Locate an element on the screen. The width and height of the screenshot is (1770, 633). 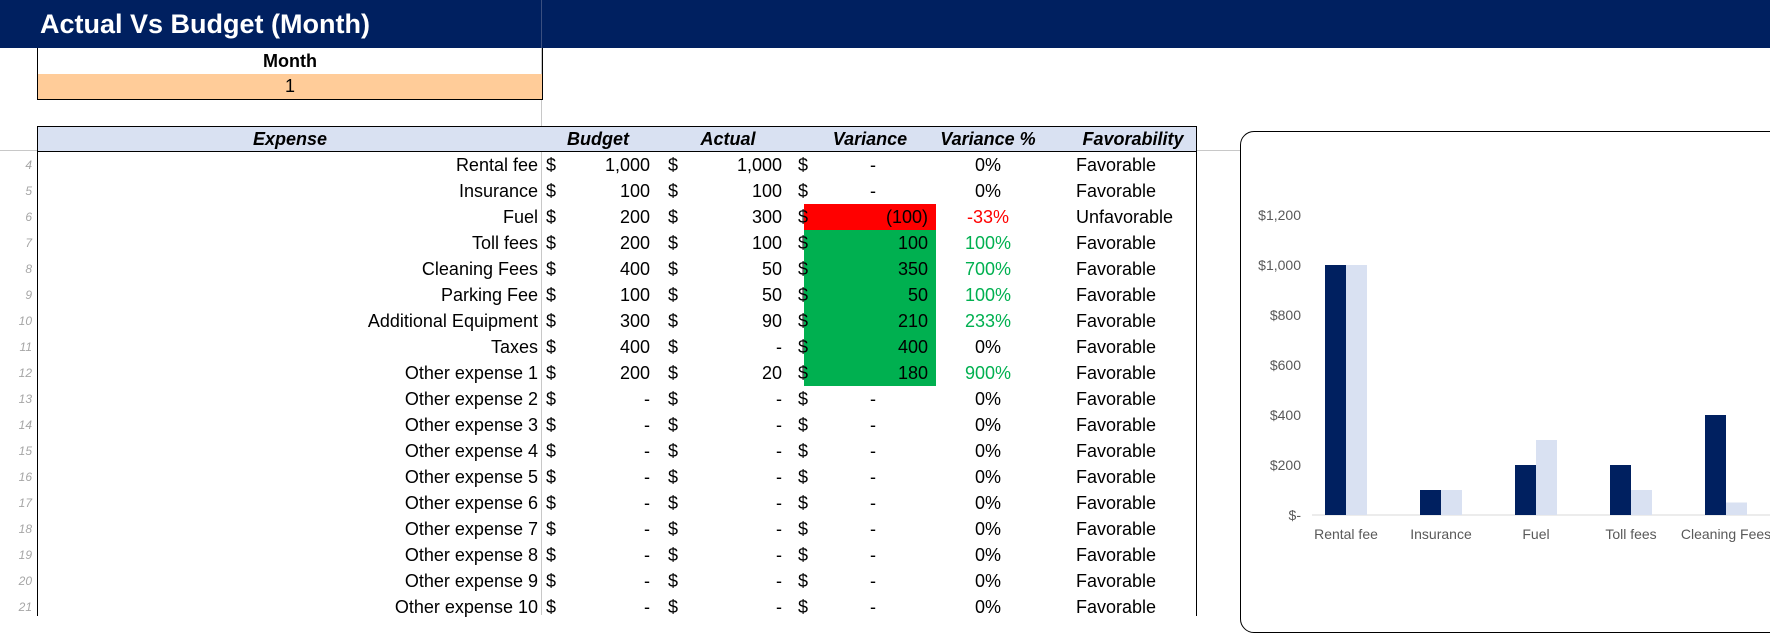
cell-expense: Other expense 4 is located at coordinates (288, 451).